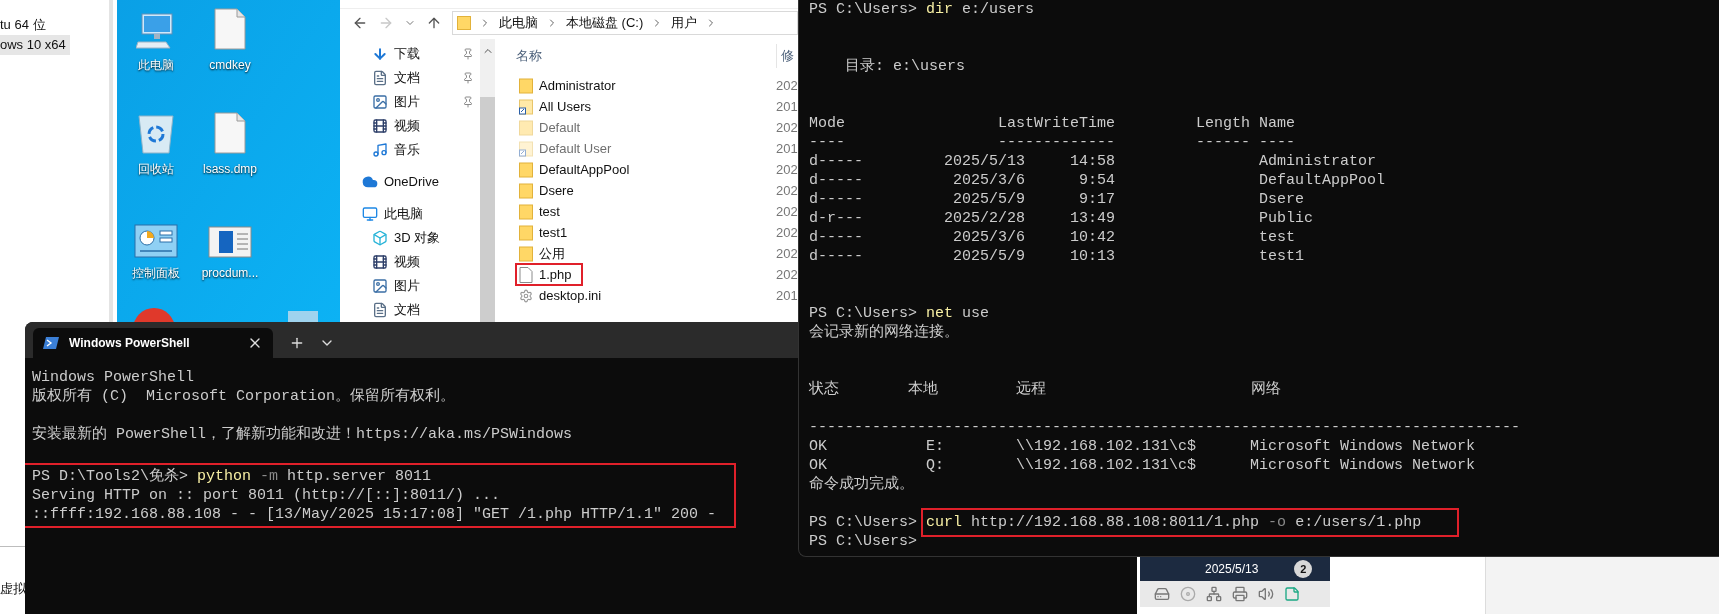 Image resolution: width=1719 pixels, height=614 pixels. What do you see at coordinates (35, 45) in the screenshot?
I see `list-item: ows 10 x64` at bounding box center [35, 45].